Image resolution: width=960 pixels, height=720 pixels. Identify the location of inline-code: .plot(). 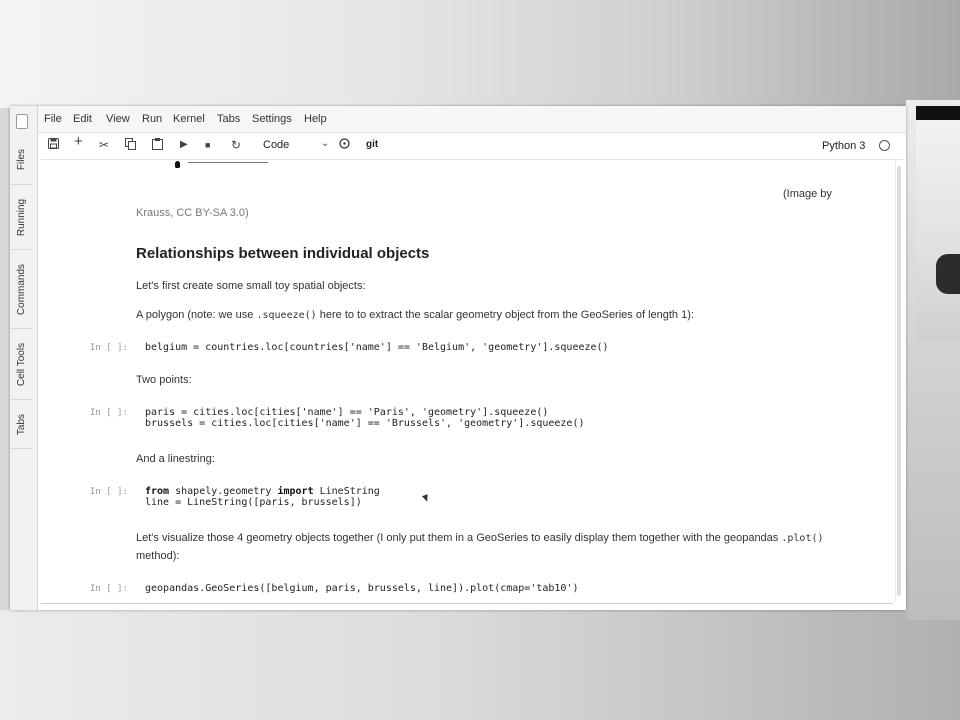
(802, 538).